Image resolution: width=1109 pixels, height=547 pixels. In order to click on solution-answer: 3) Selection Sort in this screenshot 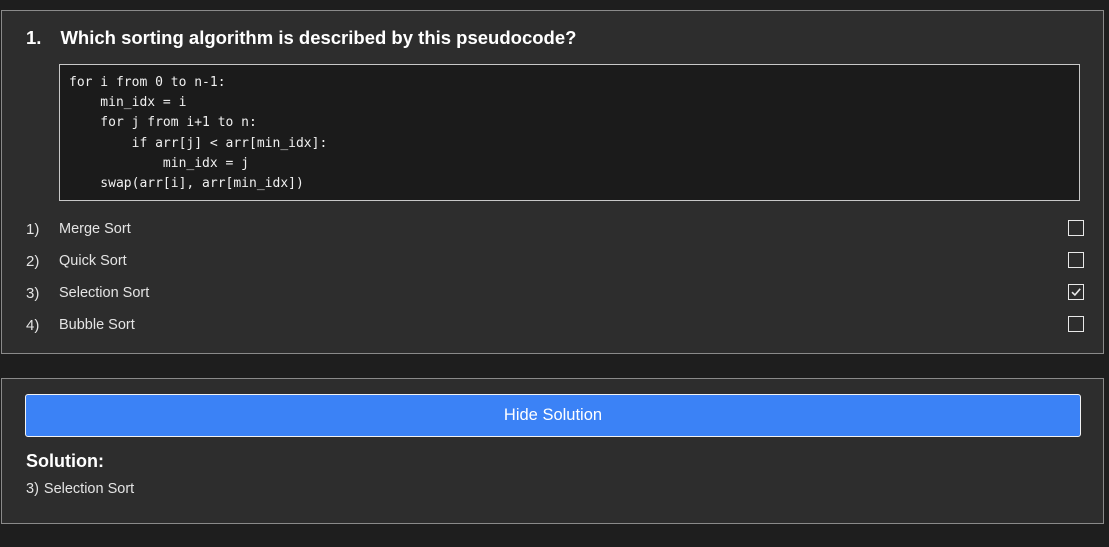, I will do `click(80, 489)`.